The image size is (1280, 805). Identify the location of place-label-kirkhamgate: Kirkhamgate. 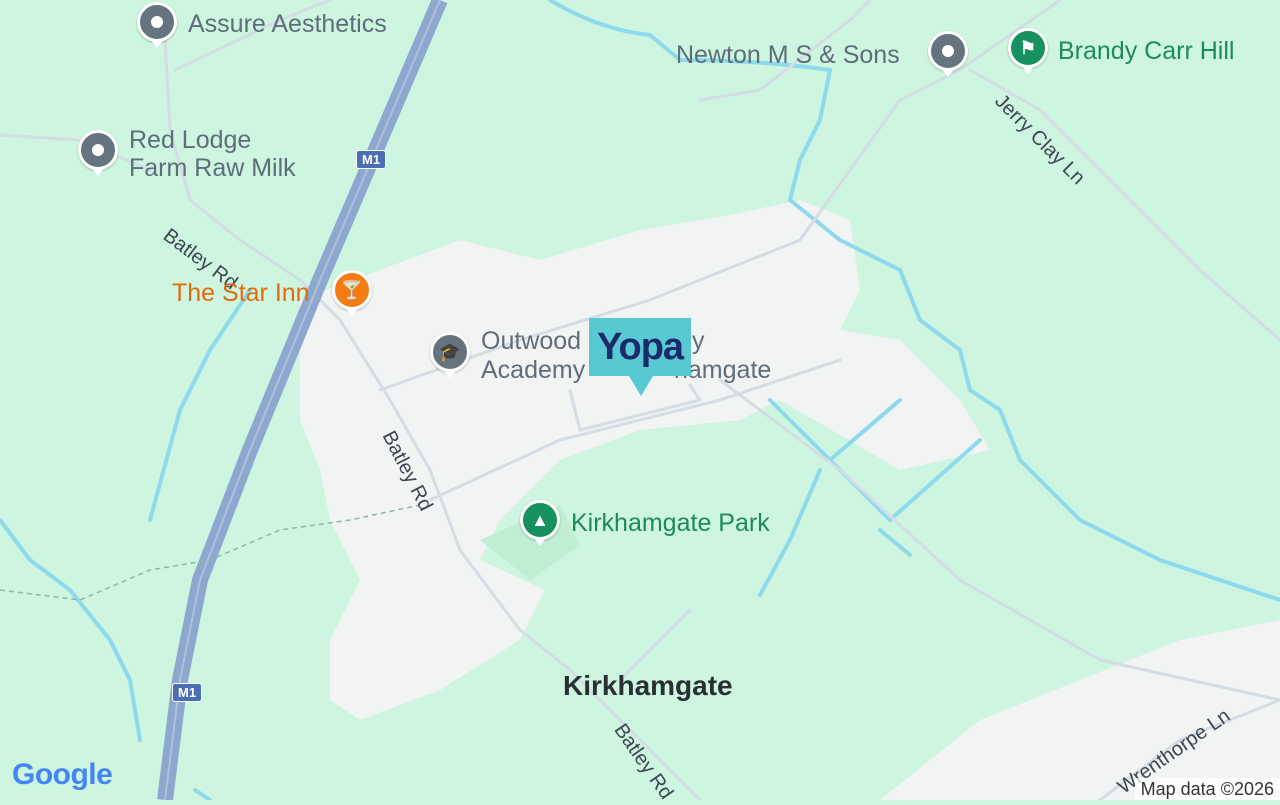
(648, 685).